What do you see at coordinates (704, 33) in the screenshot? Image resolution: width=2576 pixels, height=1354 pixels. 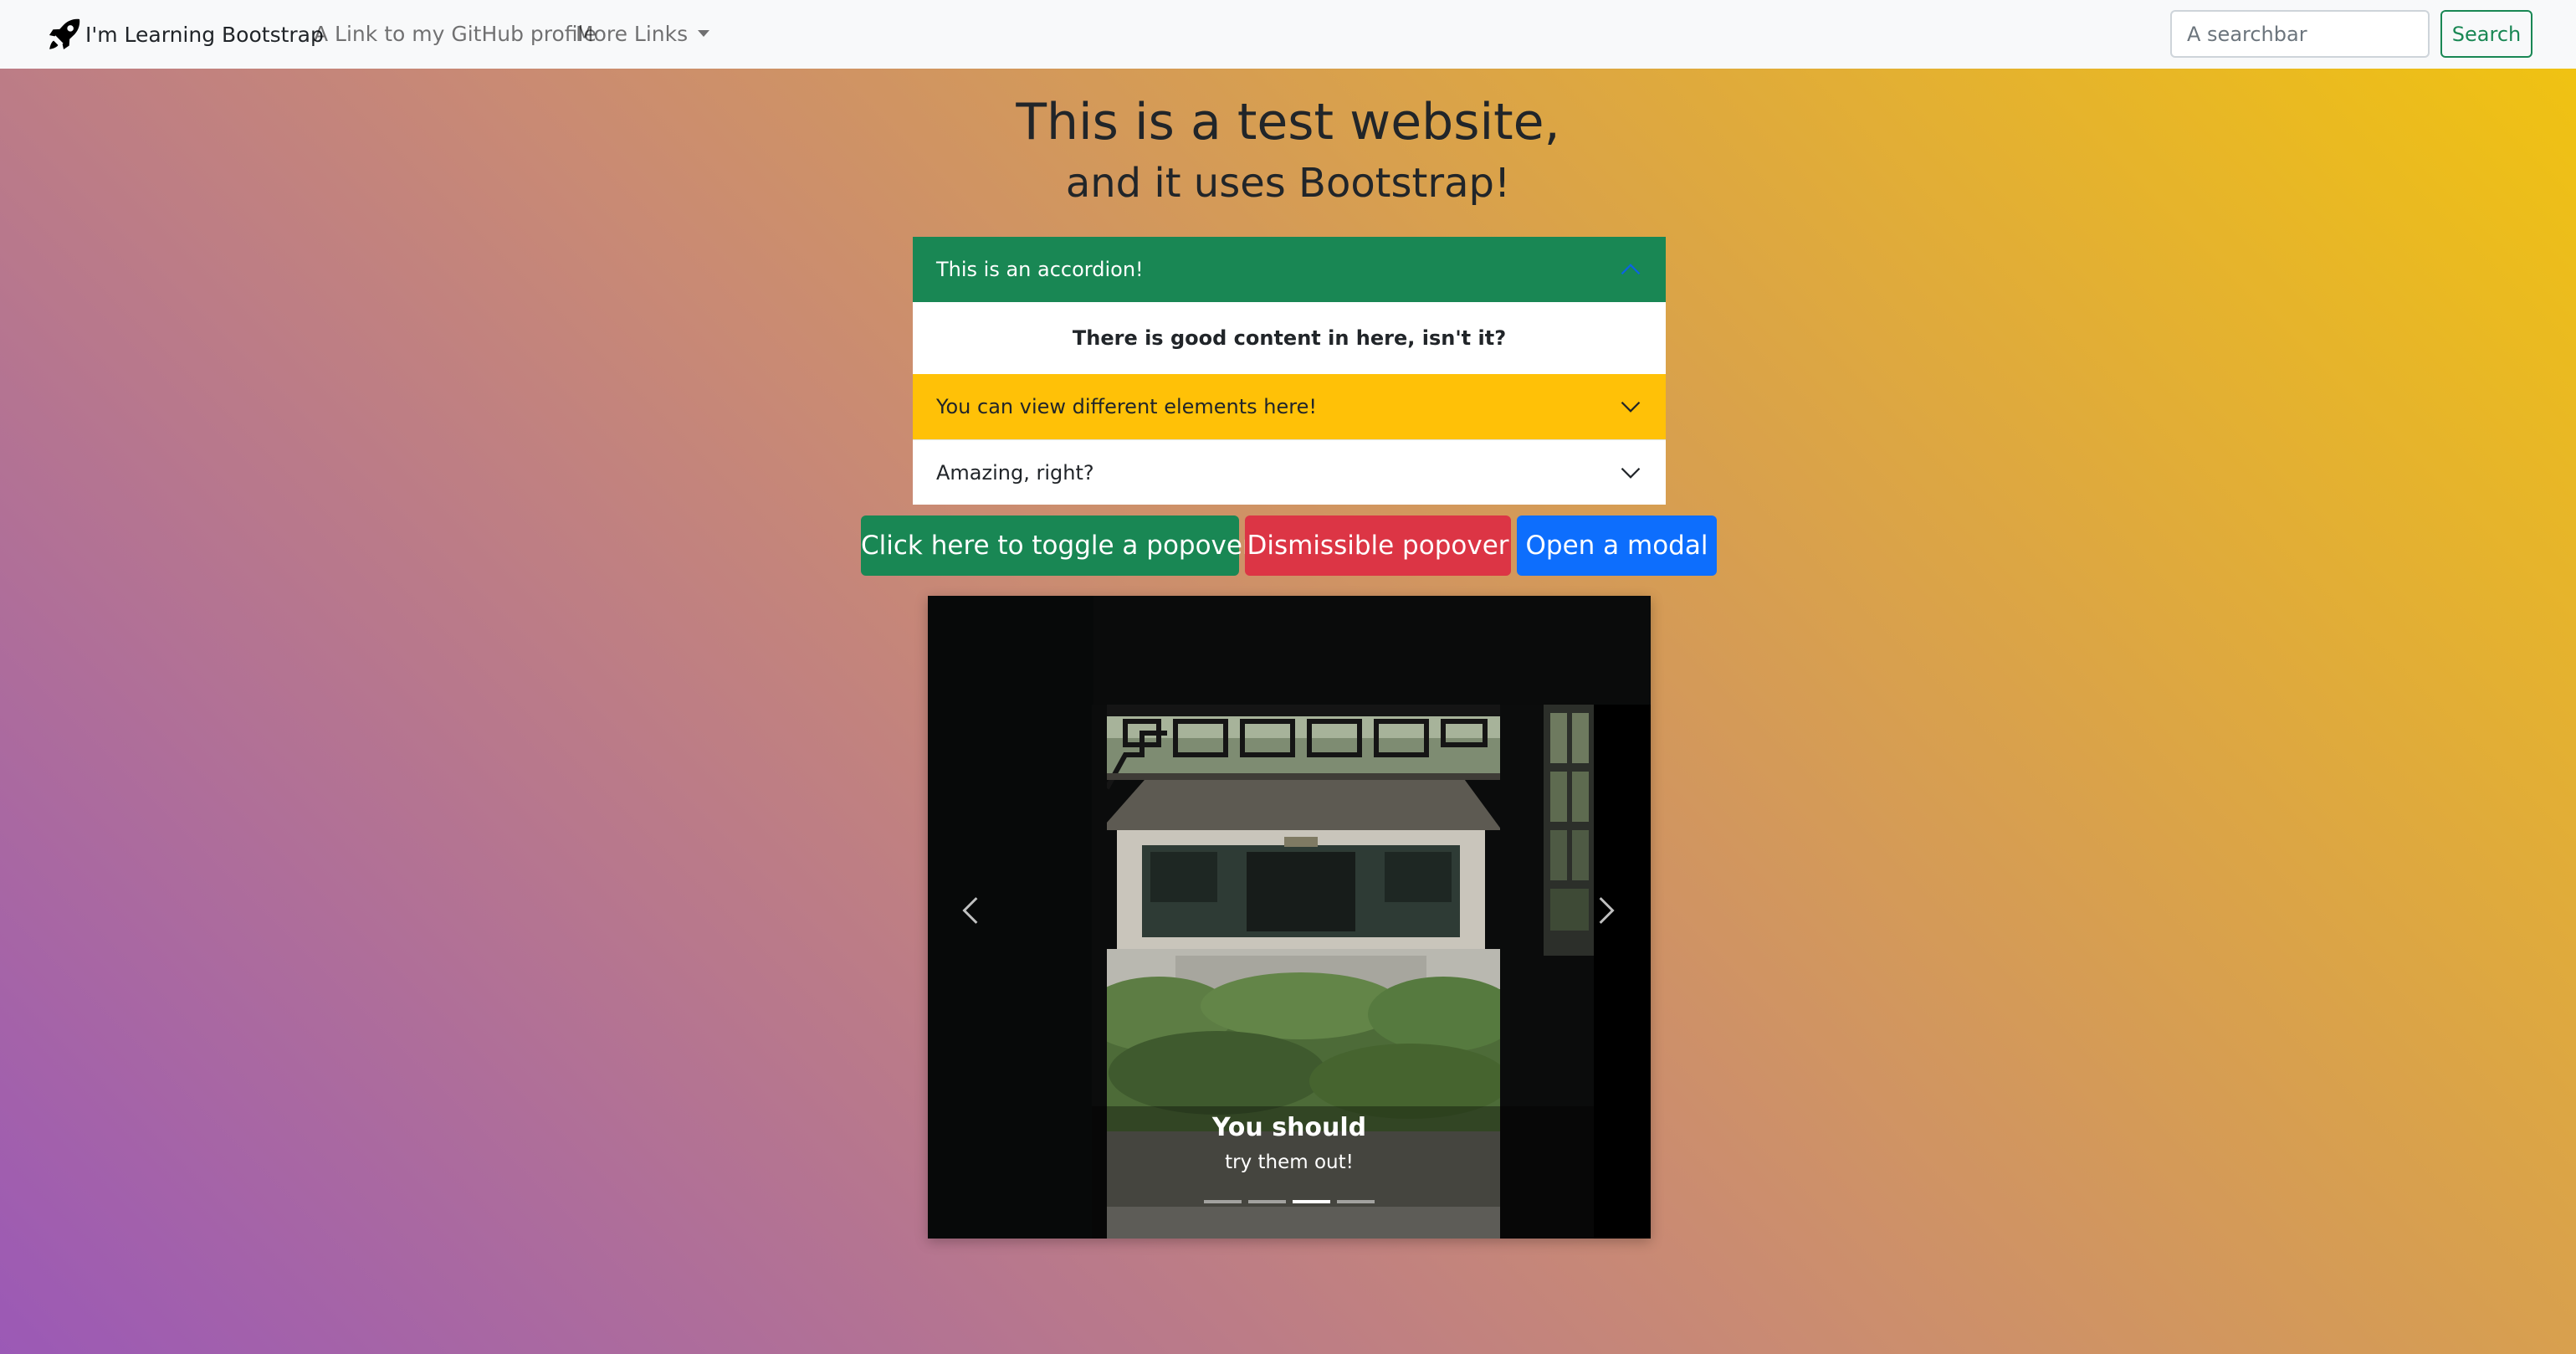 I see `caret-down-icon` at bounding box center [704, 33].